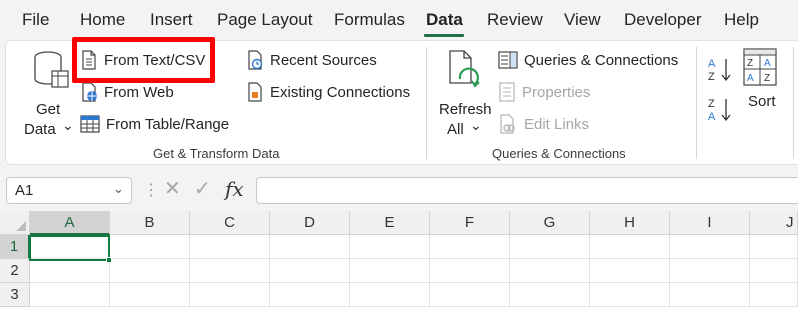 The height and width of the screenshot is (310, 798). I want to click on menu-view: View, so click(582, 20).